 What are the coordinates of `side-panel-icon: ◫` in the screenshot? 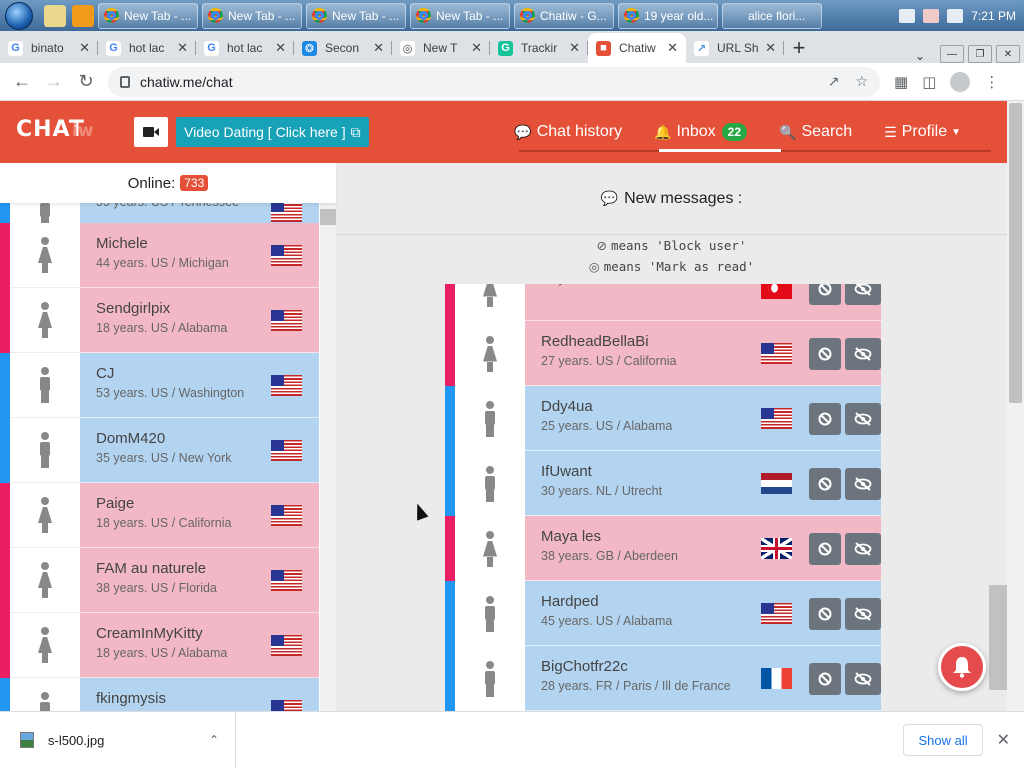 It's located at (929, 82).